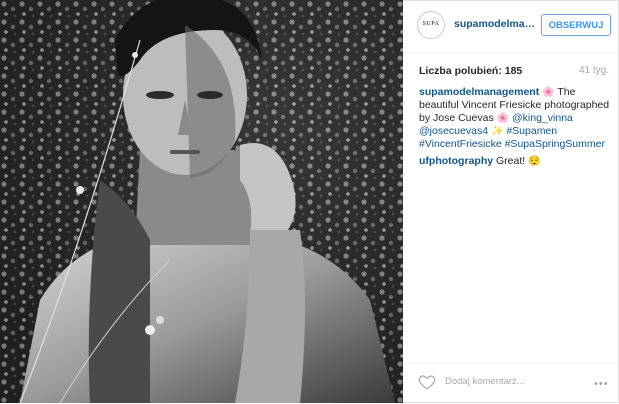  I want to click on caption-username: supamodelmanagement, so click(479, 92).